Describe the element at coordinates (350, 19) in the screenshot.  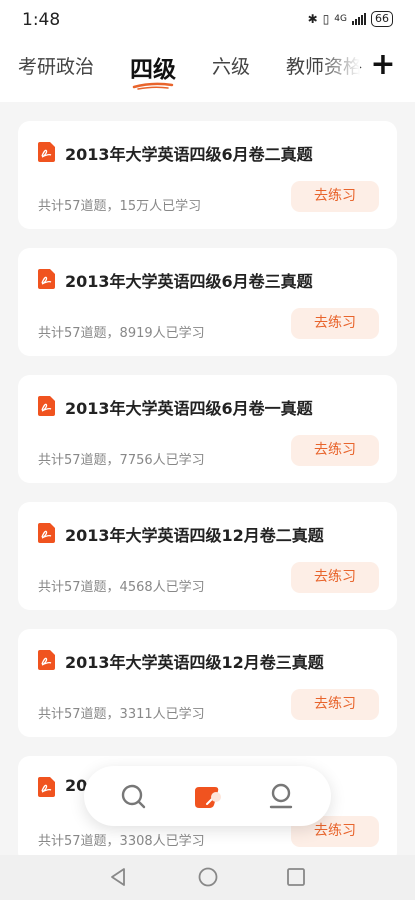
I see `status-icons: ✱ ▯ 4G 66` at that location.